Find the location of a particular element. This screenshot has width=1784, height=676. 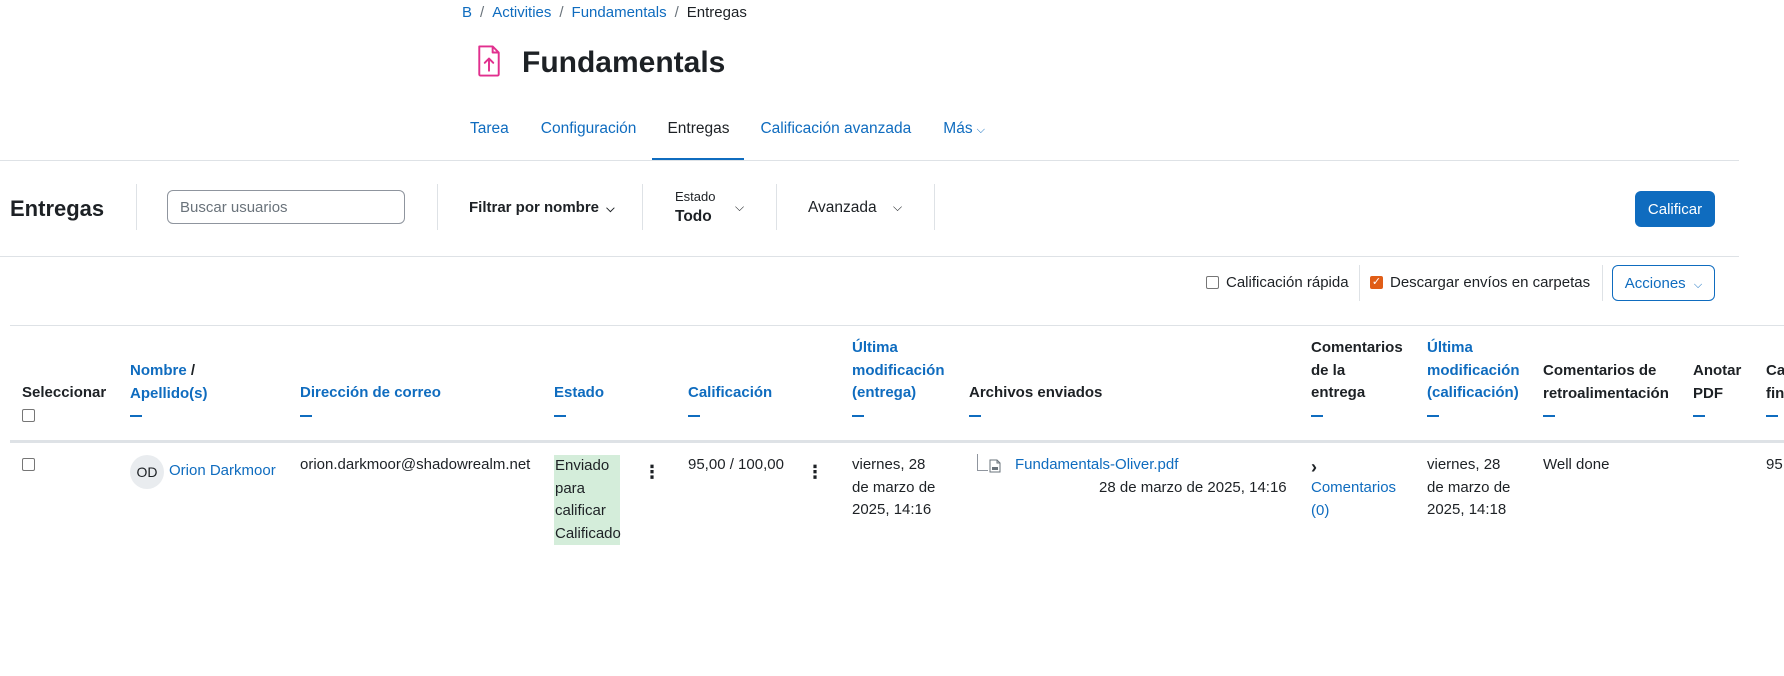

tree-line is located at coordinates (982, 462).